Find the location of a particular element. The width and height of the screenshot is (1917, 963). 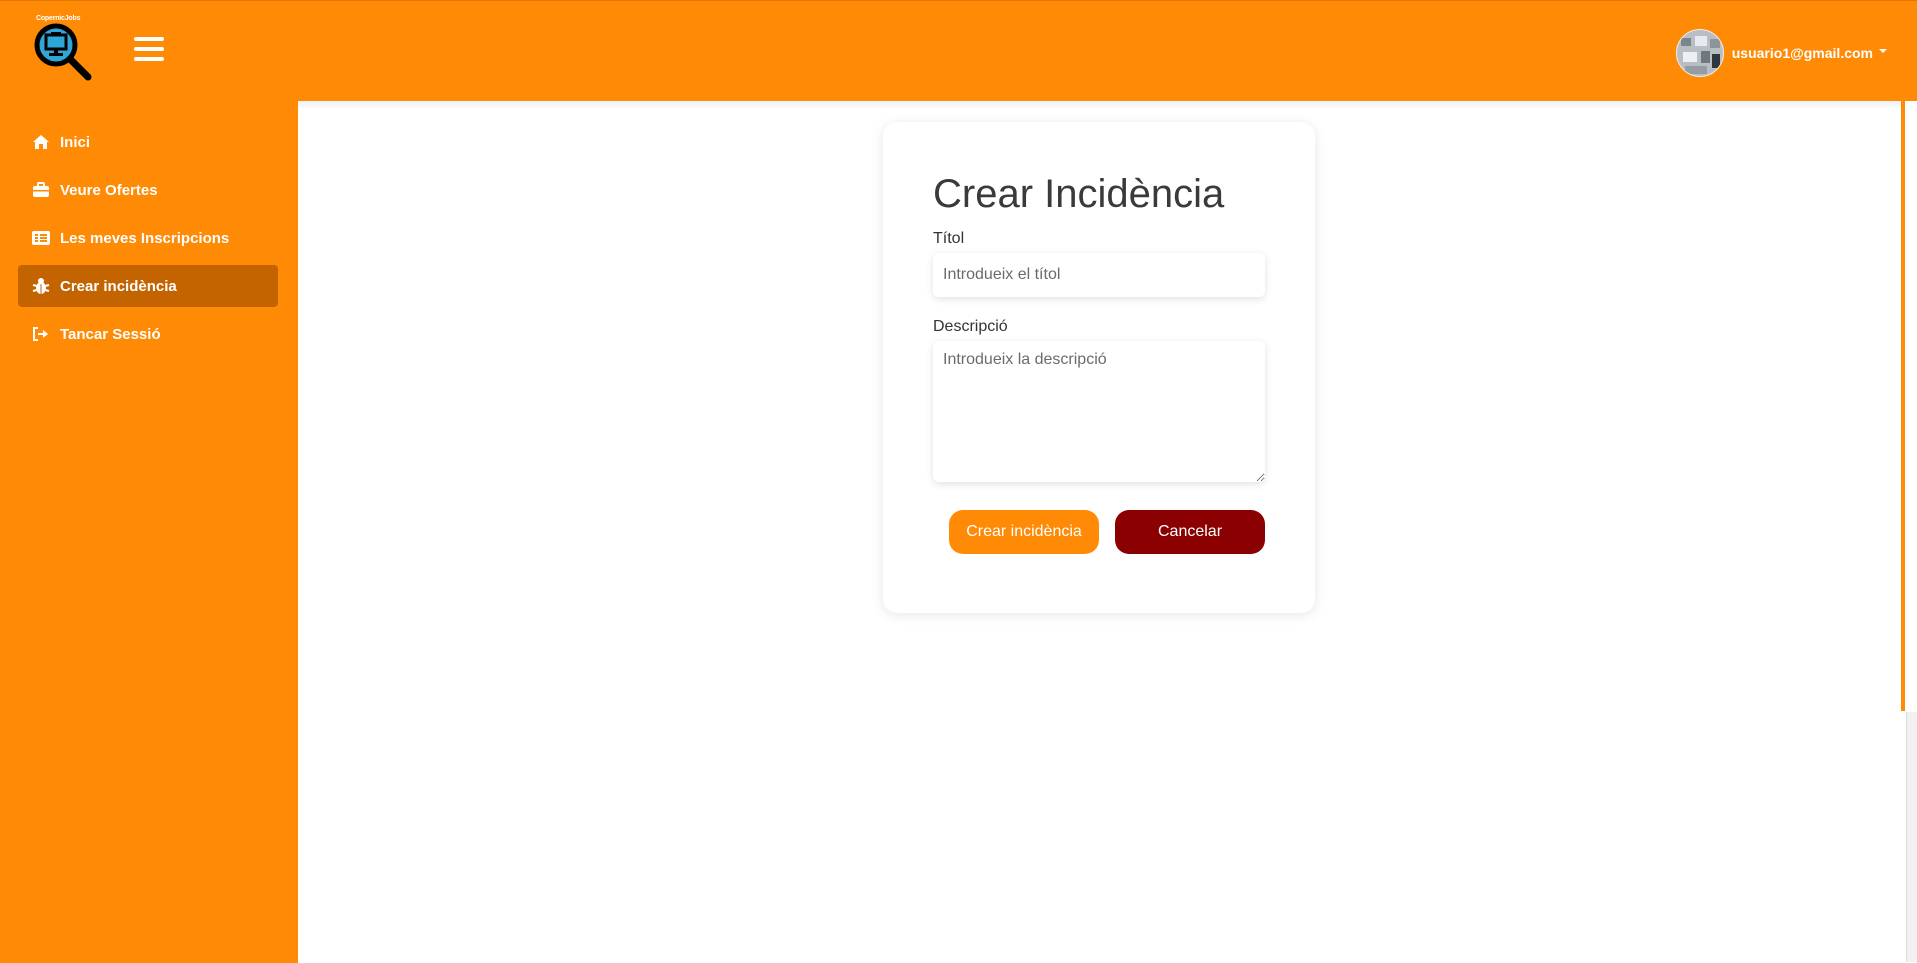

sidebar-item-veure-ofertes: Veure Ofertes is located at coordinates (148, 190).